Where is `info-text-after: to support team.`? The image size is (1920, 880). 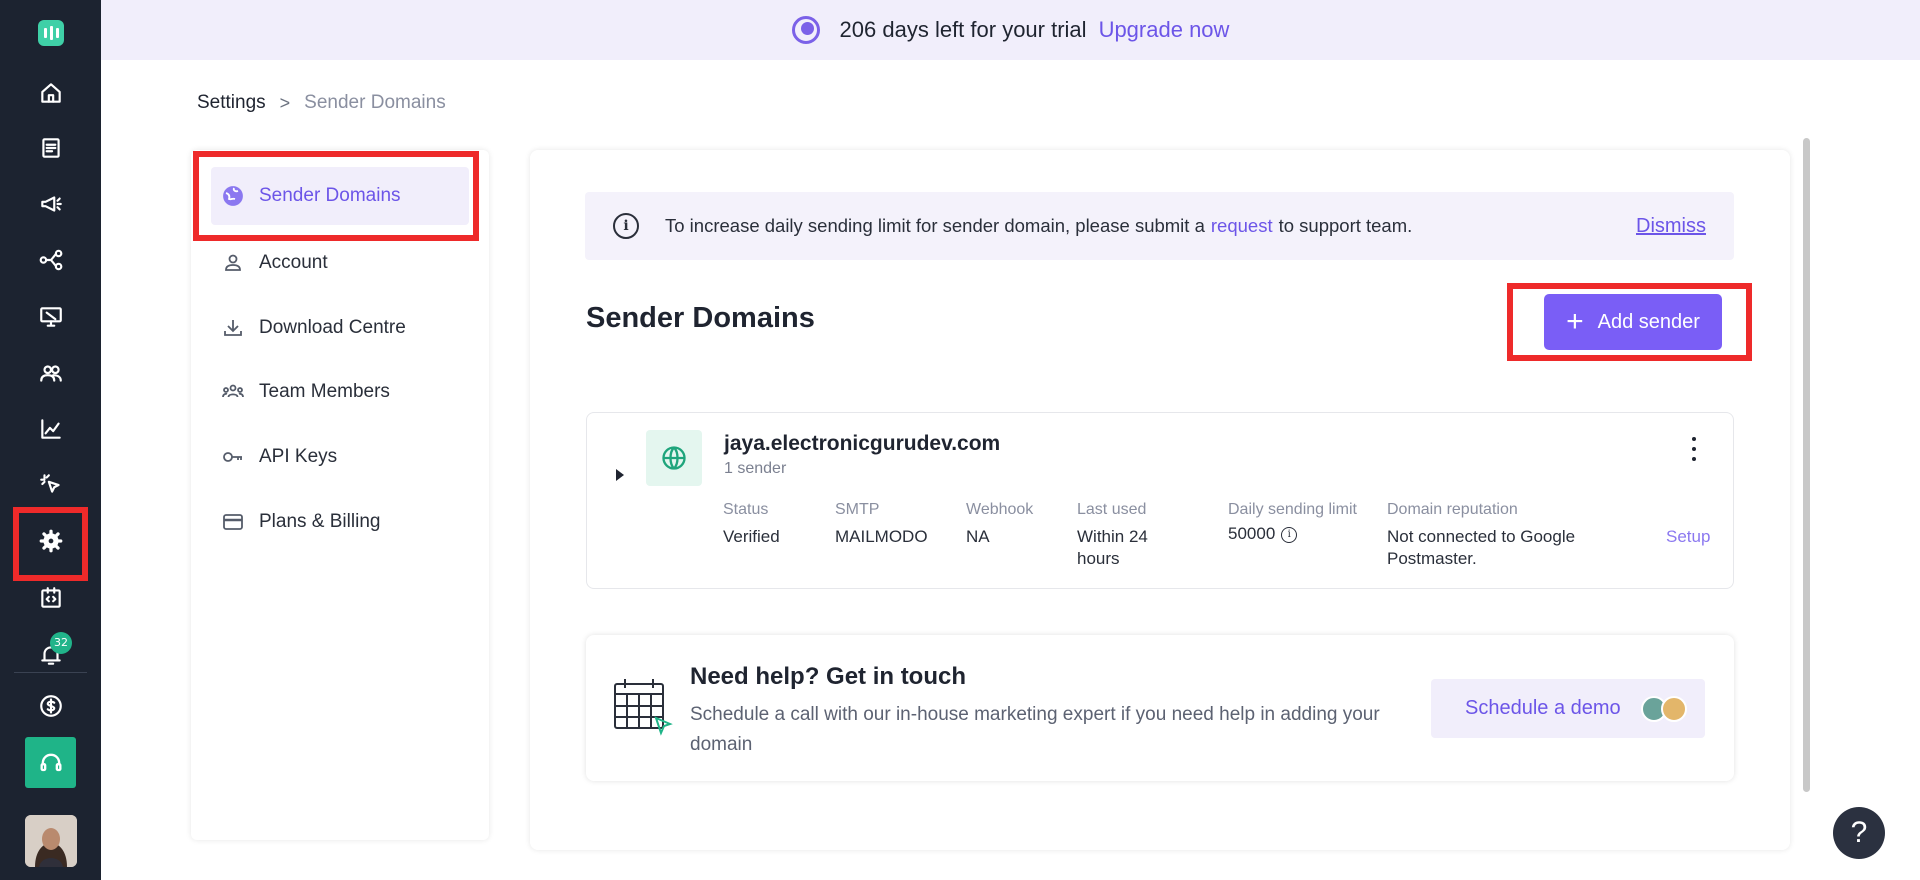 info-text-after: to support team. is located at coordinates (1345, 225).